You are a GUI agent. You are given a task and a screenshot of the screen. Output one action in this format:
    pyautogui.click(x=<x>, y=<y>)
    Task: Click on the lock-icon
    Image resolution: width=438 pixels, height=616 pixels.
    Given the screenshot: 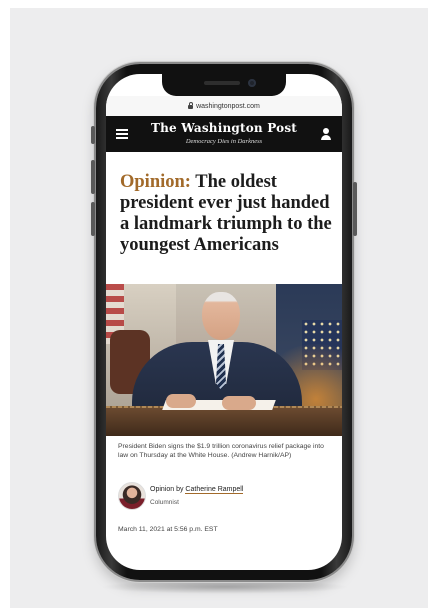 What is the action you would take?
    pyautogui.click(x=191, y=105)
    